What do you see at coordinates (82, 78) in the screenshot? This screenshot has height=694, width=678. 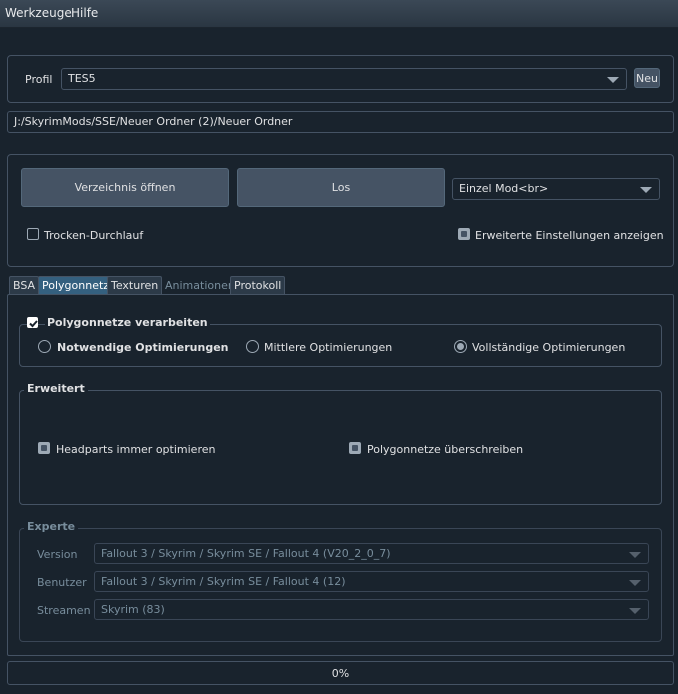 I see `profile-value: TES5` at bounding box center [82, 78].